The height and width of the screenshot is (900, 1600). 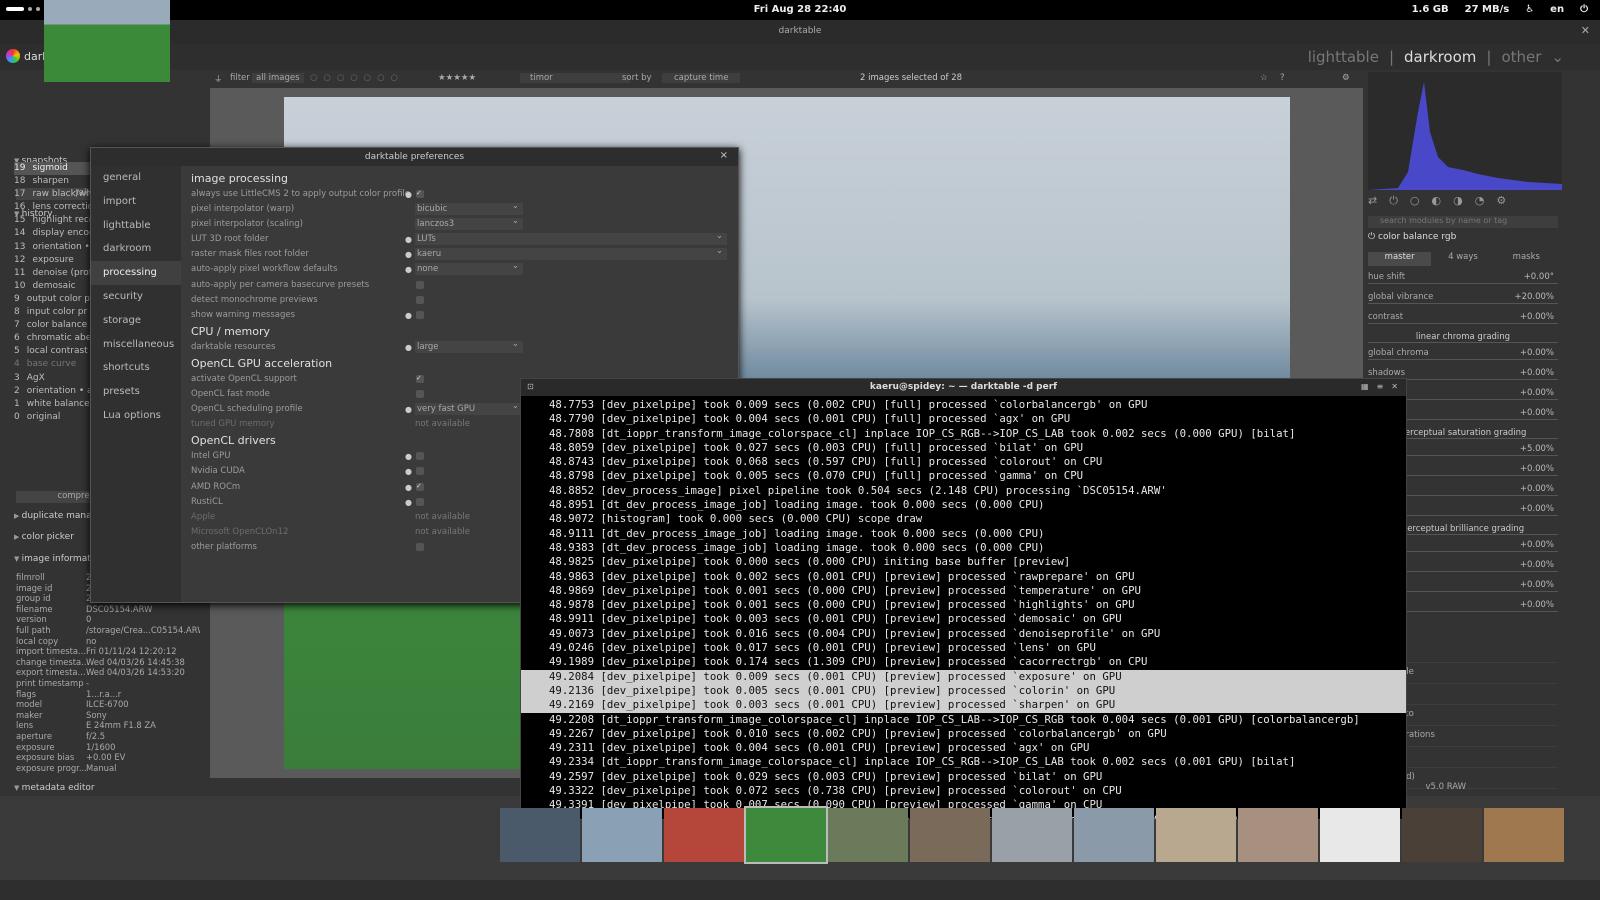 I want to click on folder-chooser: LUTs, so click(x=571, y=238).